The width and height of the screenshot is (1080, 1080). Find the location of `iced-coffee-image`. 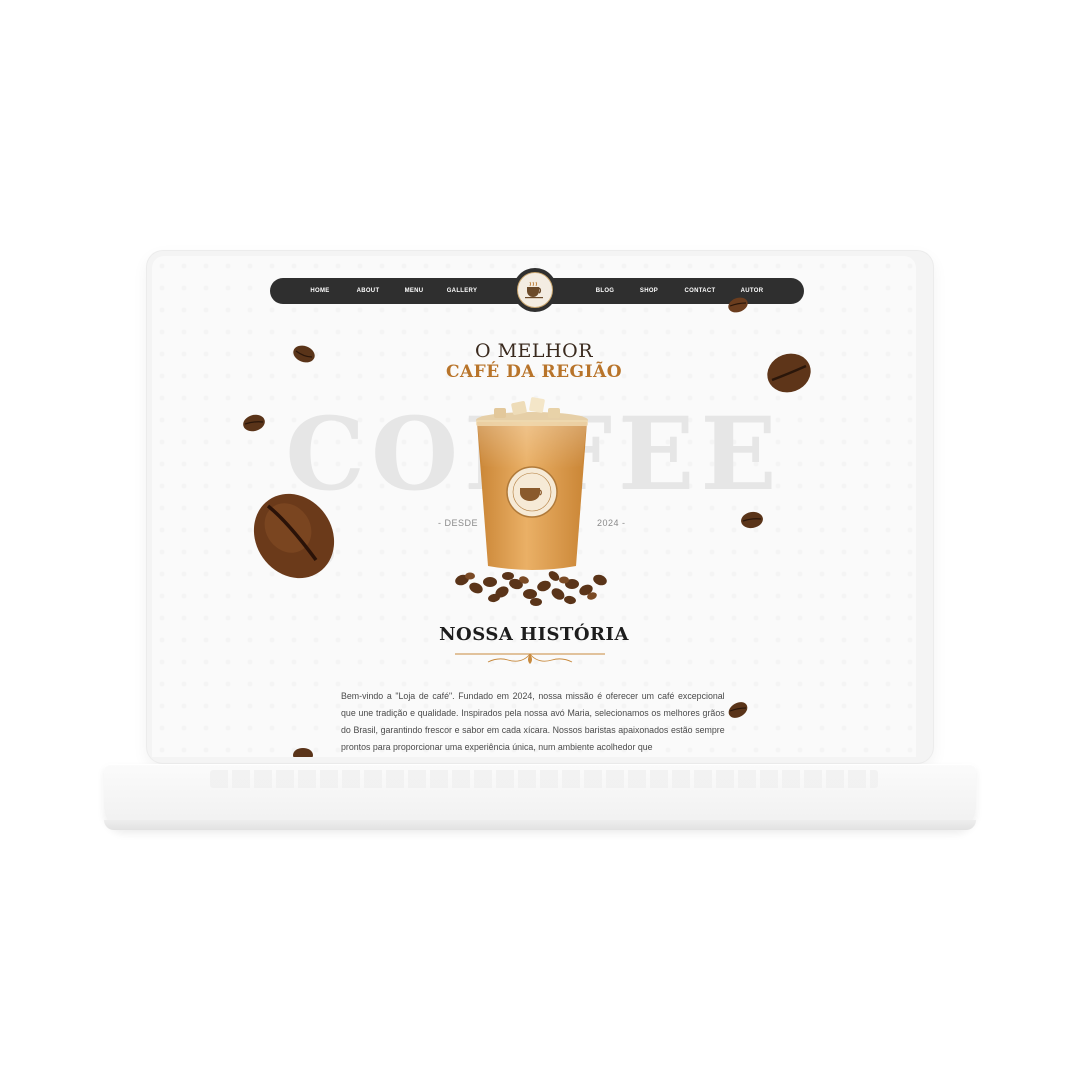

iced-coffee-image is located at coordinates (532, 501).